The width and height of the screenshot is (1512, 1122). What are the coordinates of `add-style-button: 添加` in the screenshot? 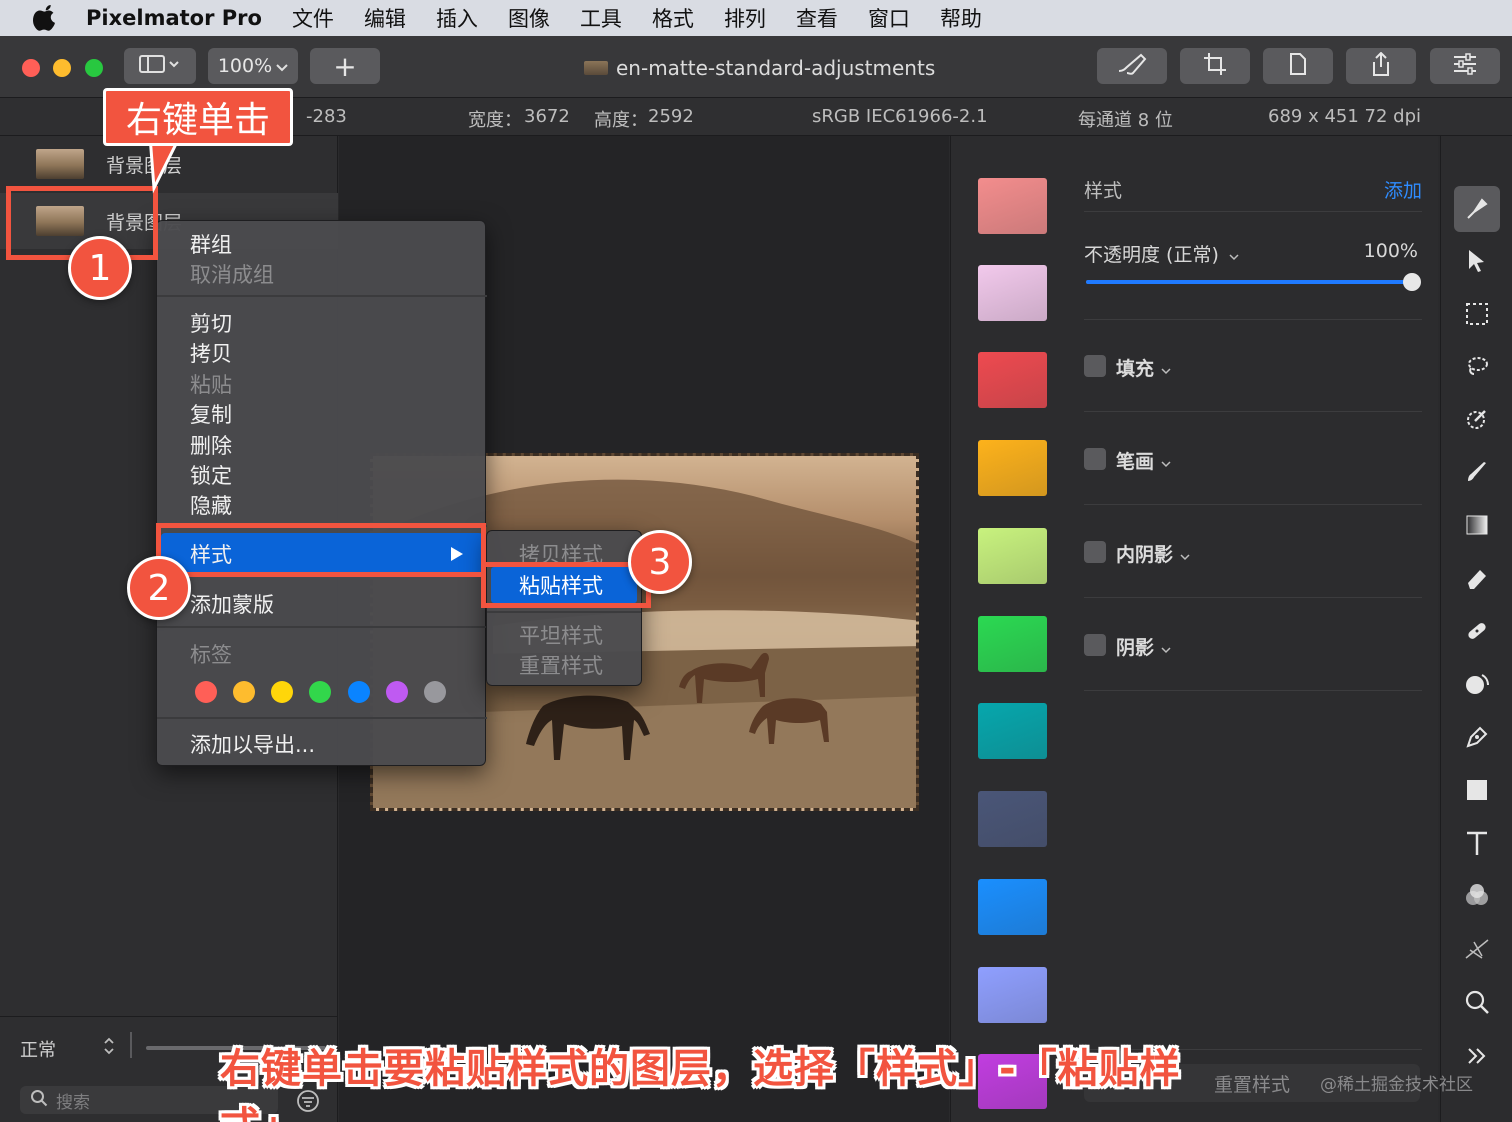 It's located at (1403, 189).